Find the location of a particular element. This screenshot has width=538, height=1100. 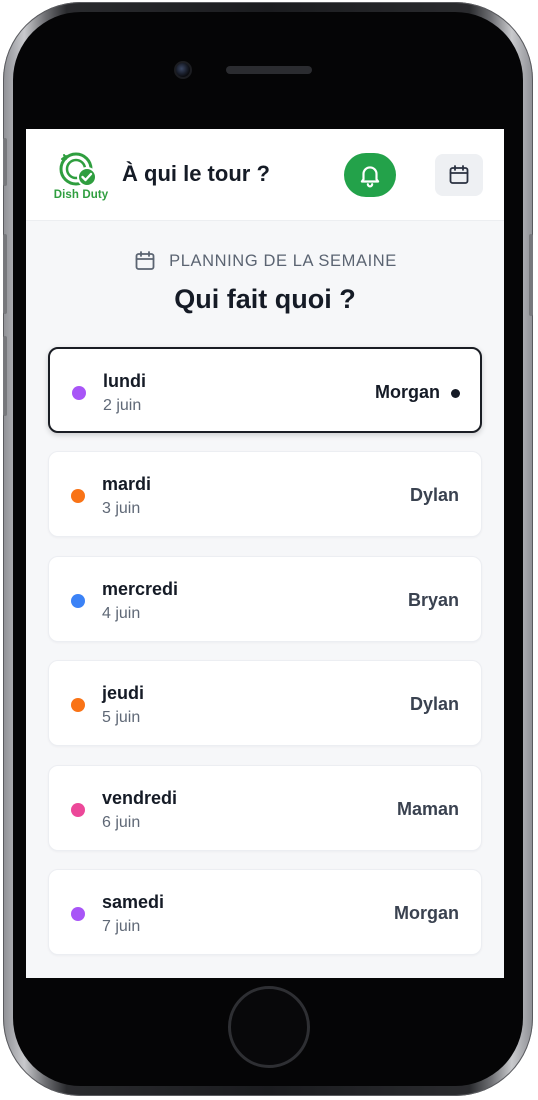

front-camera is located at coordinates (183, 70).